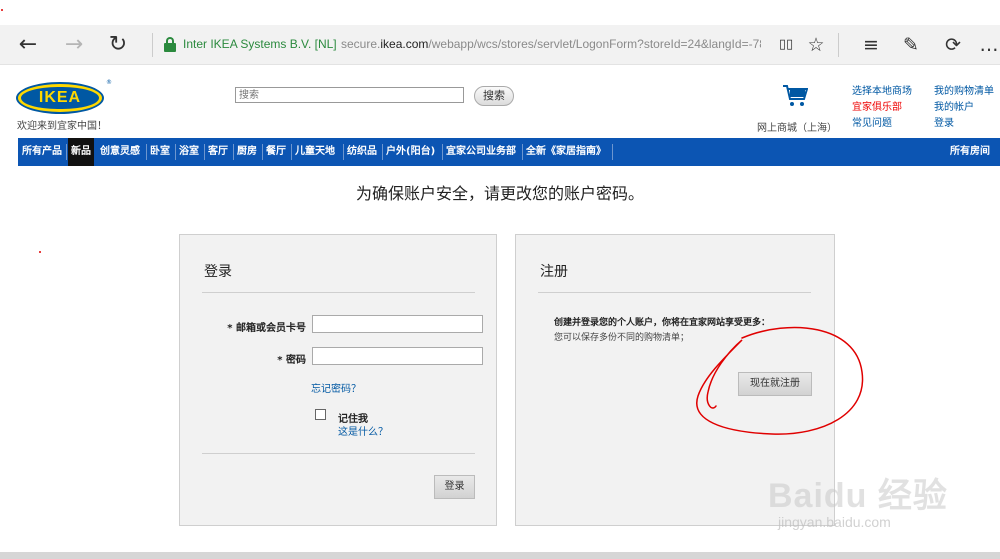 The image size is (1000, 559). What do you see at coordinates (170, 44) in the screenshot?
I see `lock-icon` at bounding box center [170, 44].